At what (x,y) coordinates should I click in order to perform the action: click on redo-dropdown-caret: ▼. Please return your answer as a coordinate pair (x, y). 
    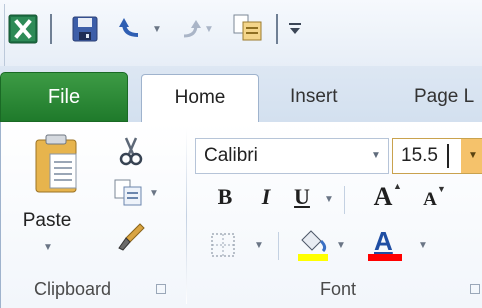
    Looking at the image, I should click on (209, 29).